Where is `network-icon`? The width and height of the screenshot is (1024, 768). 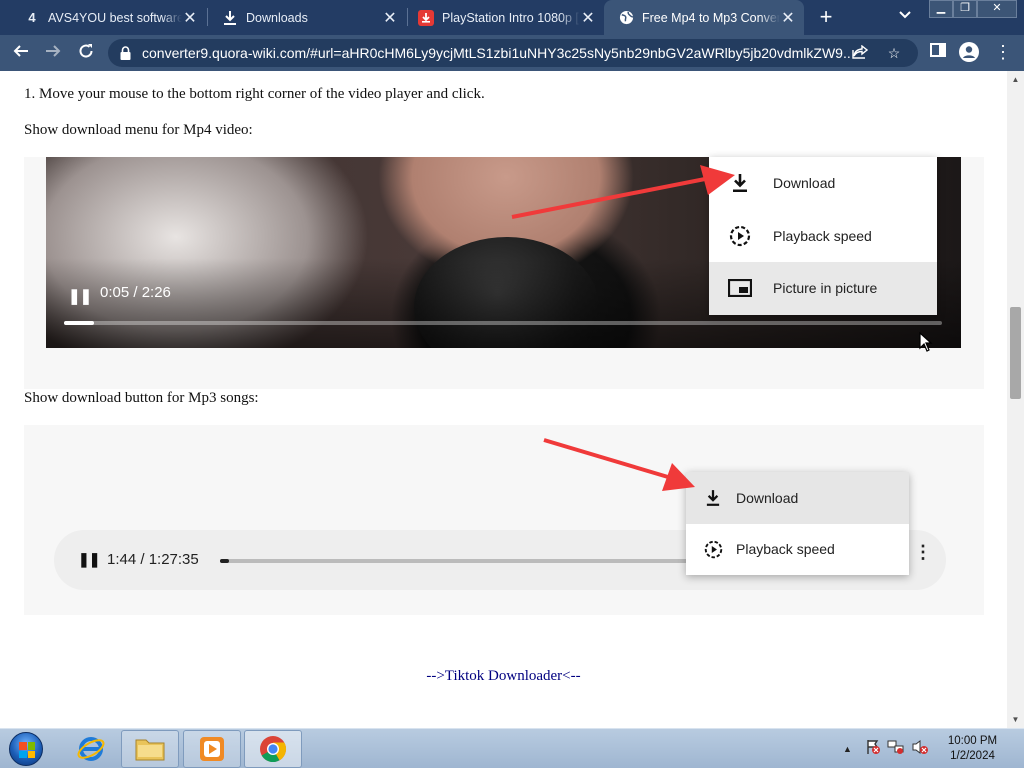
network-icon is located at coordinates (896, 749).